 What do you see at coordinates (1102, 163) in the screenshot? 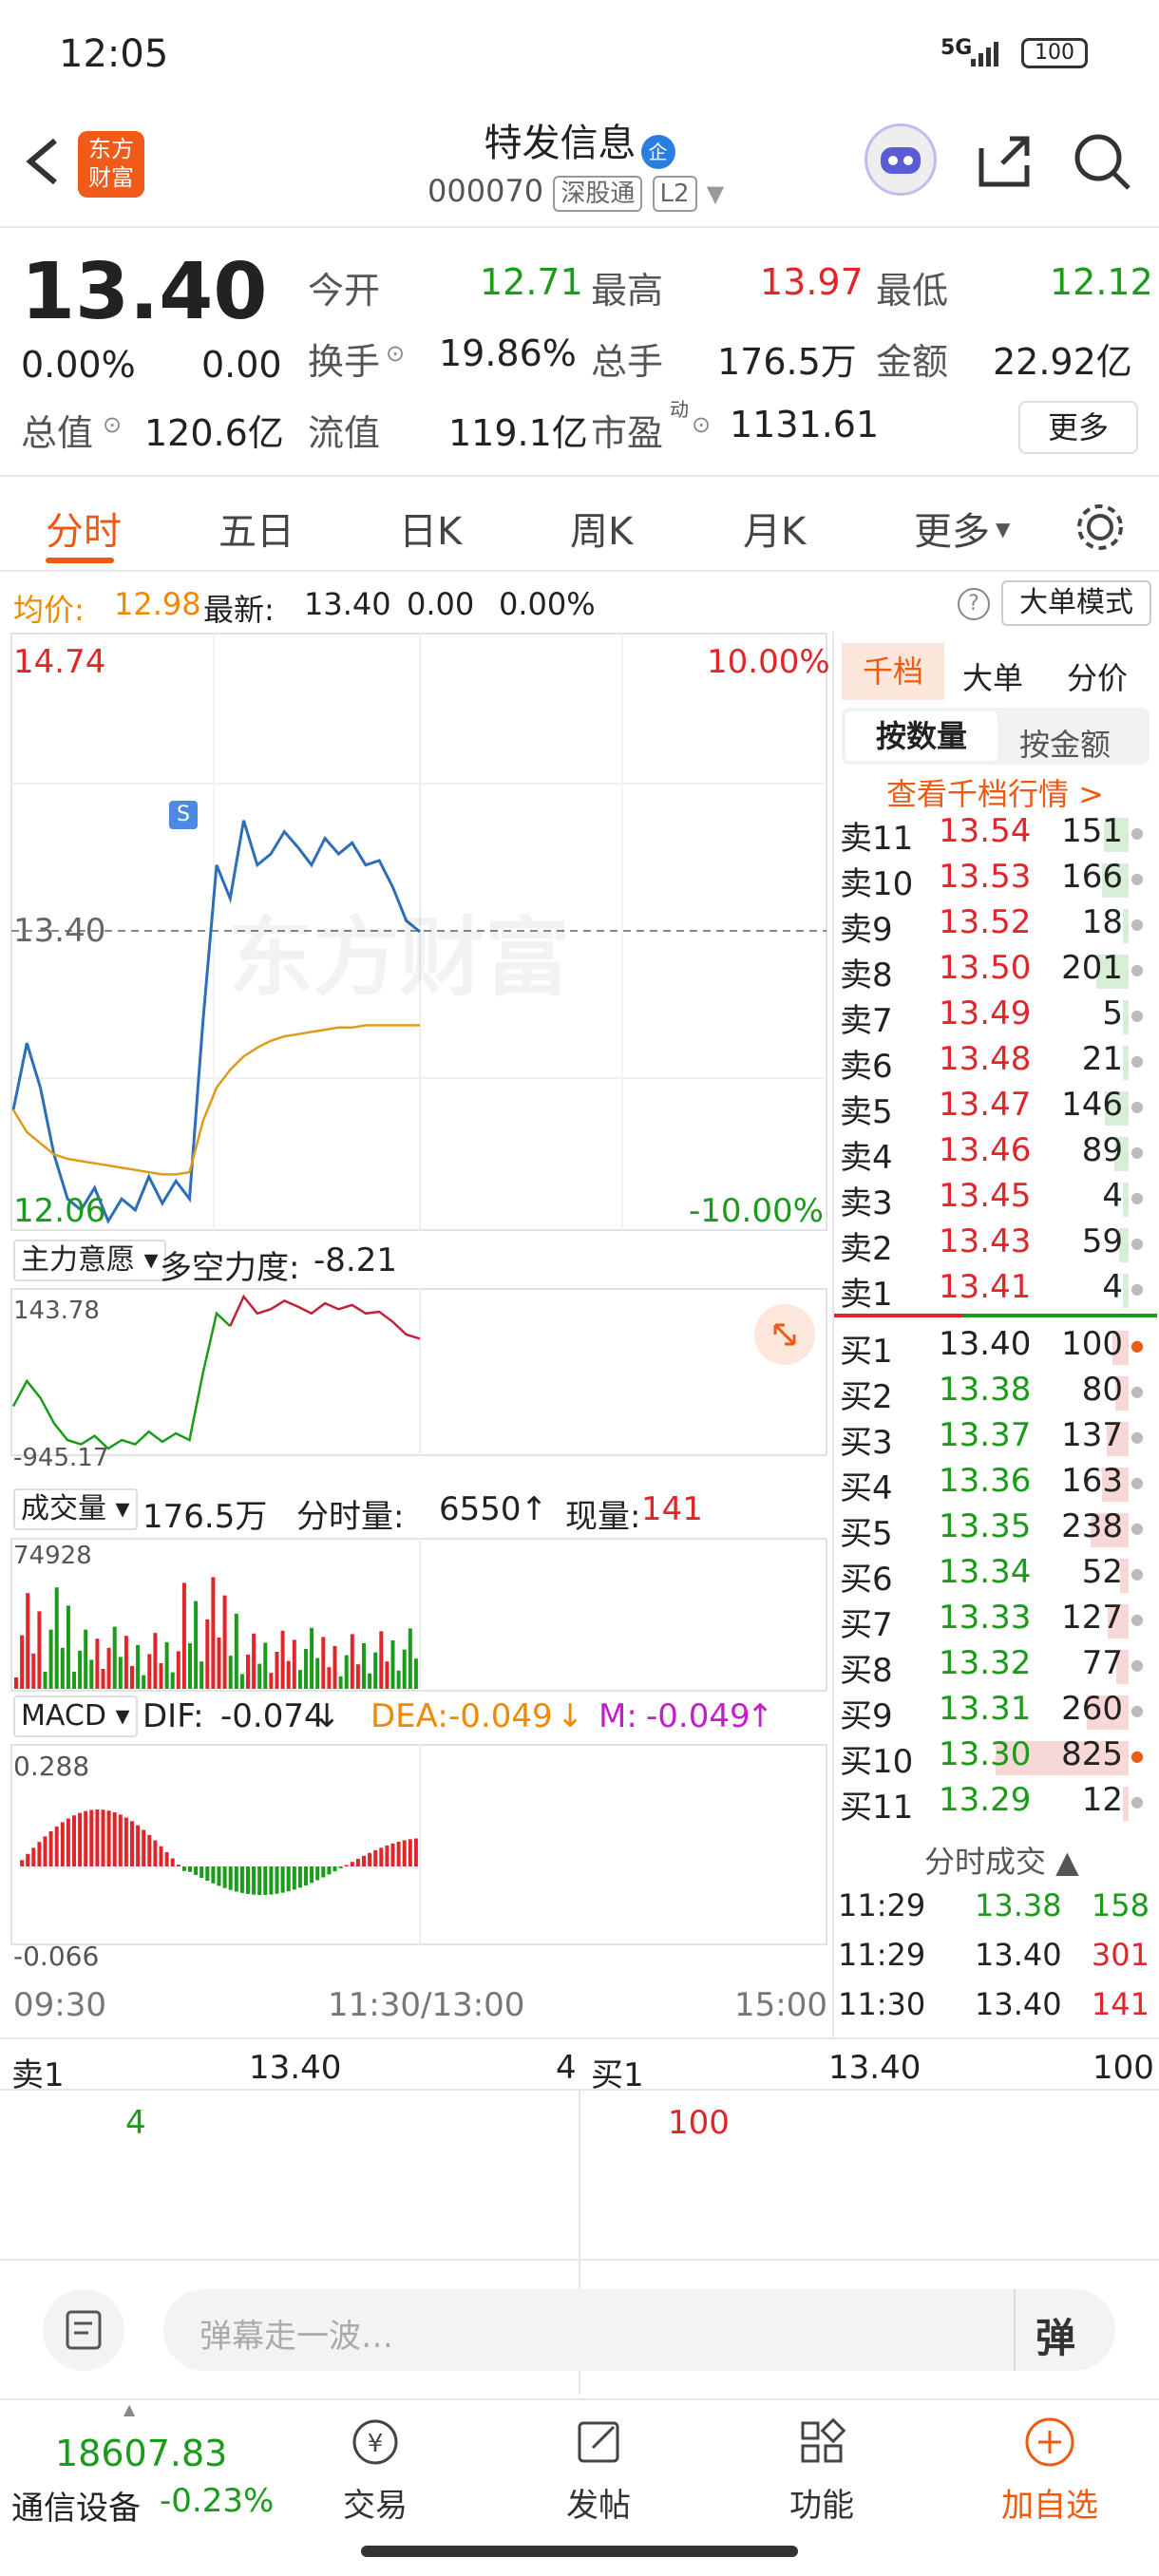
I see `search-icon` at bounding box center [1102, 163].